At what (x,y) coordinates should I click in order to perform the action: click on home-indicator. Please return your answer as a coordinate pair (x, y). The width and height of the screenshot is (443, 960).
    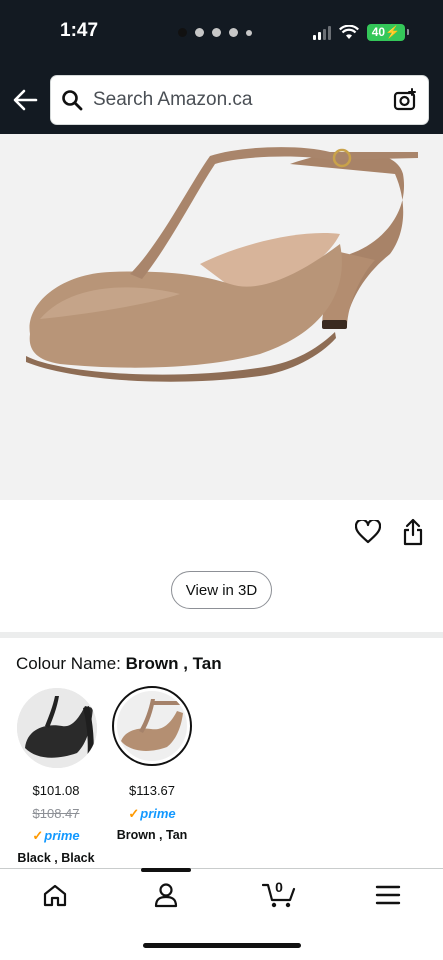
    Looking at the image, I should click on (222, 945).